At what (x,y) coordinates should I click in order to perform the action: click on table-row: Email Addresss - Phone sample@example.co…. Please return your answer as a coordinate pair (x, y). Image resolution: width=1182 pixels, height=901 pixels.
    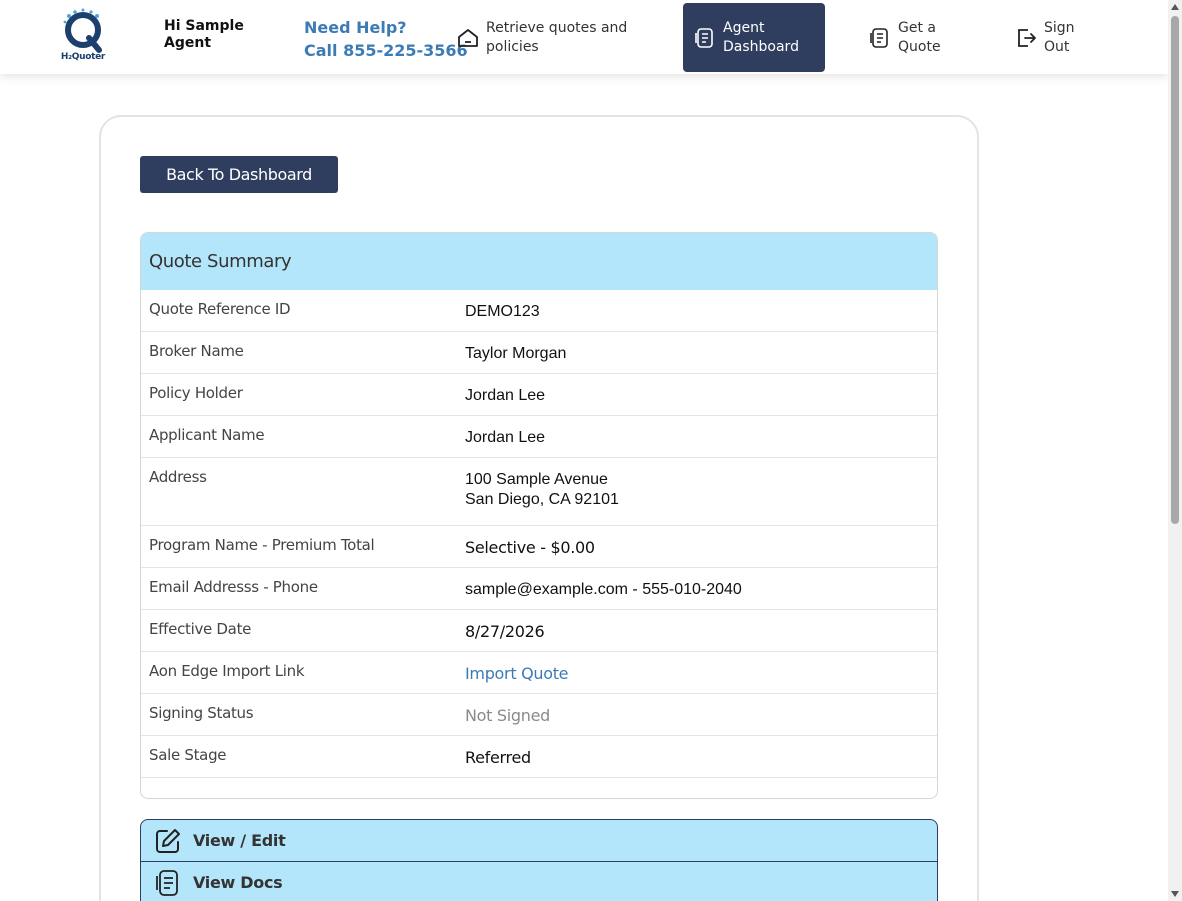
    Looking at the image, I should click on (539, 589).